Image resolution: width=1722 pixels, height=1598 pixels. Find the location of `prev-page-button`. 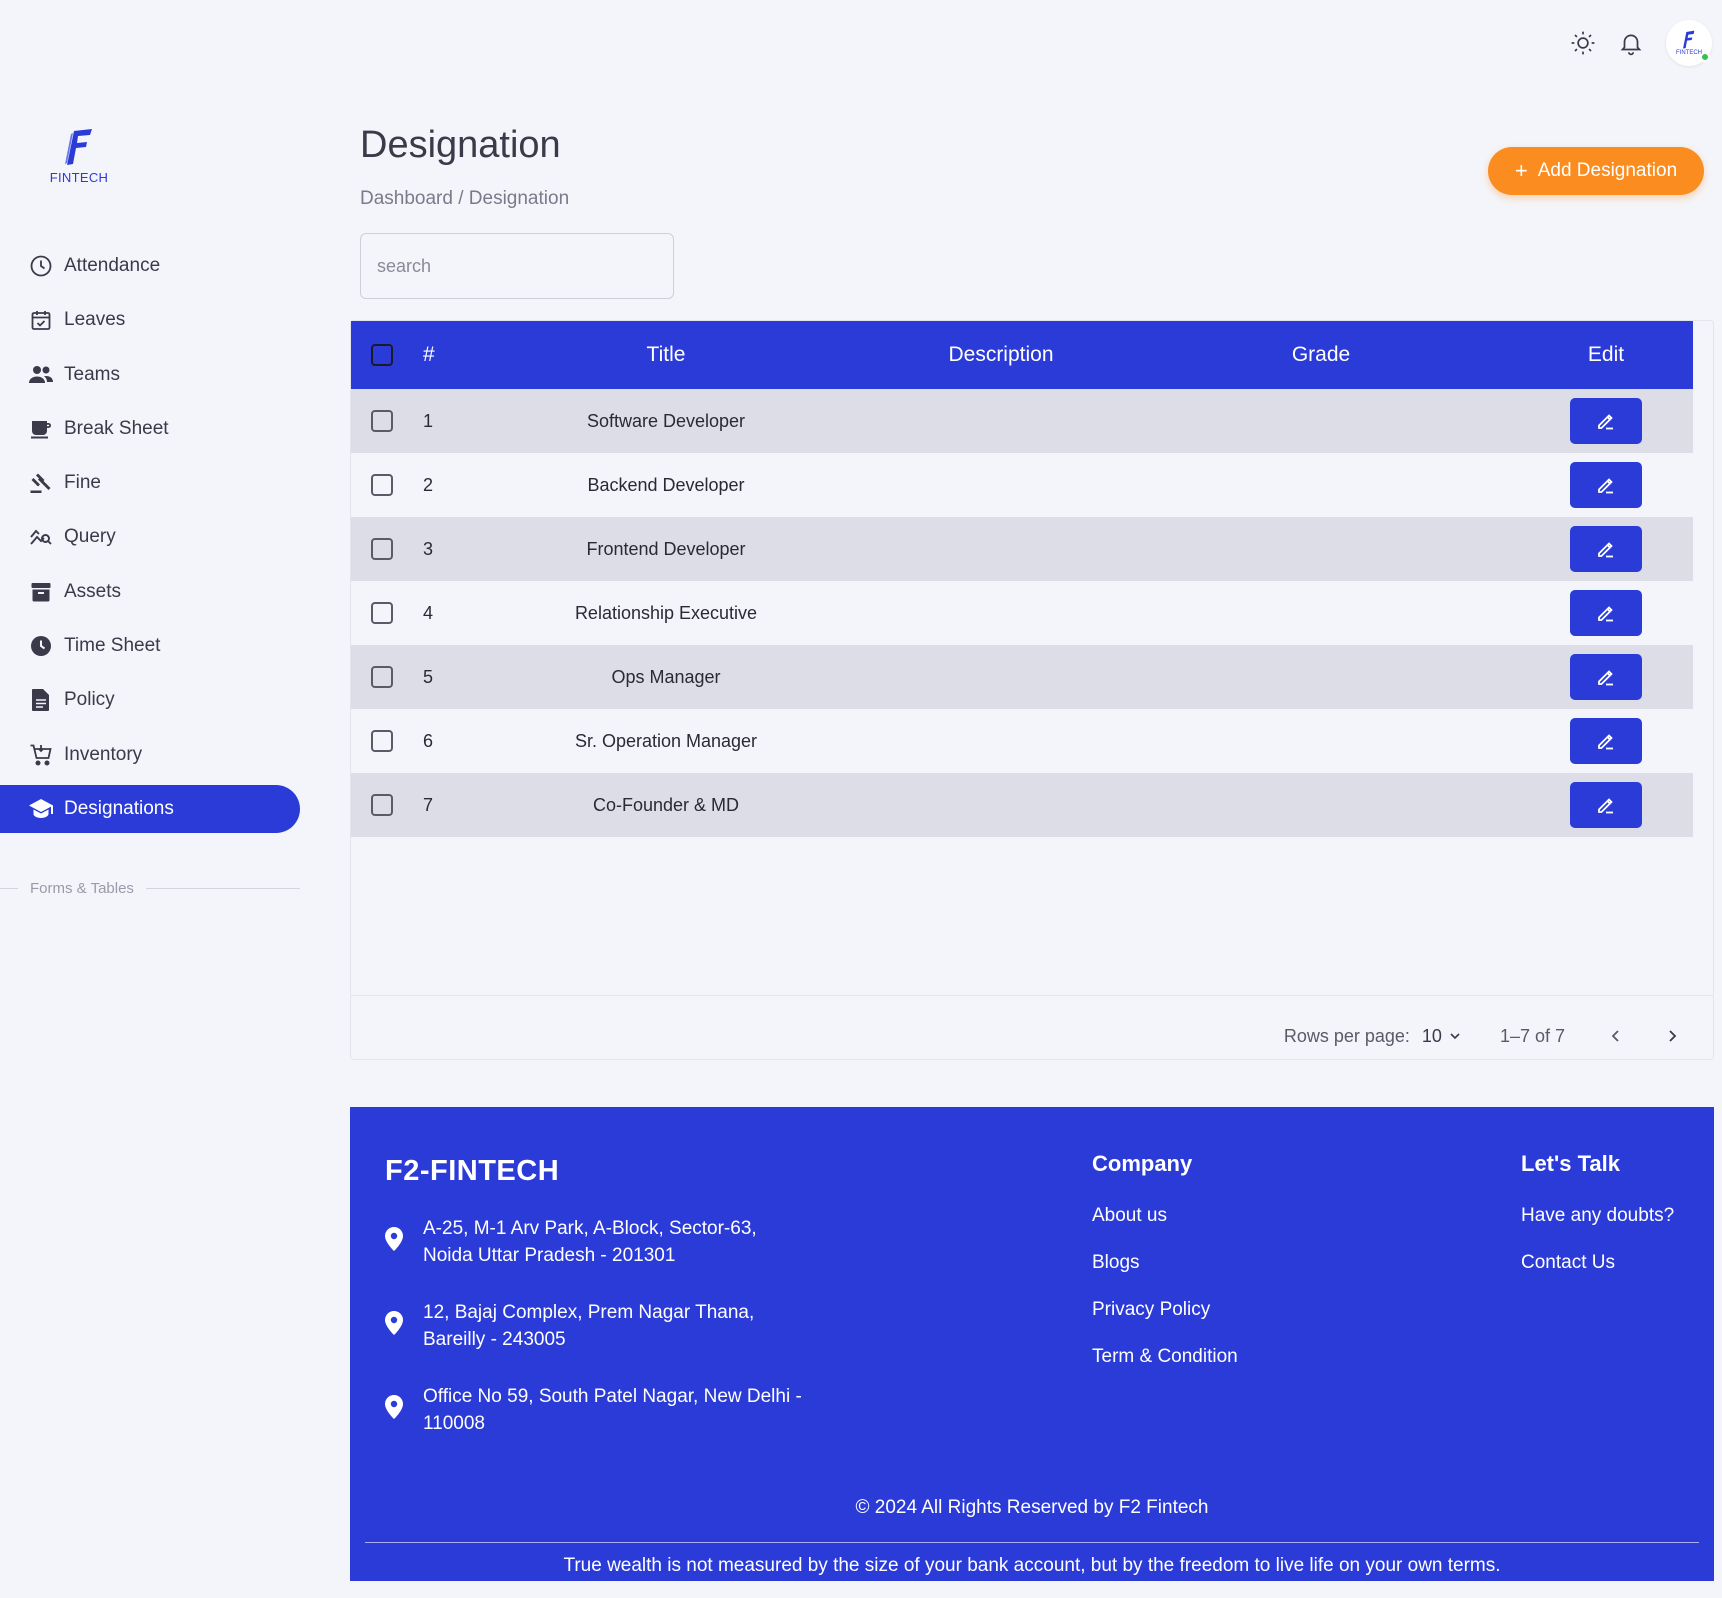

prev-page-button is located at coordinates (1616, 1036).